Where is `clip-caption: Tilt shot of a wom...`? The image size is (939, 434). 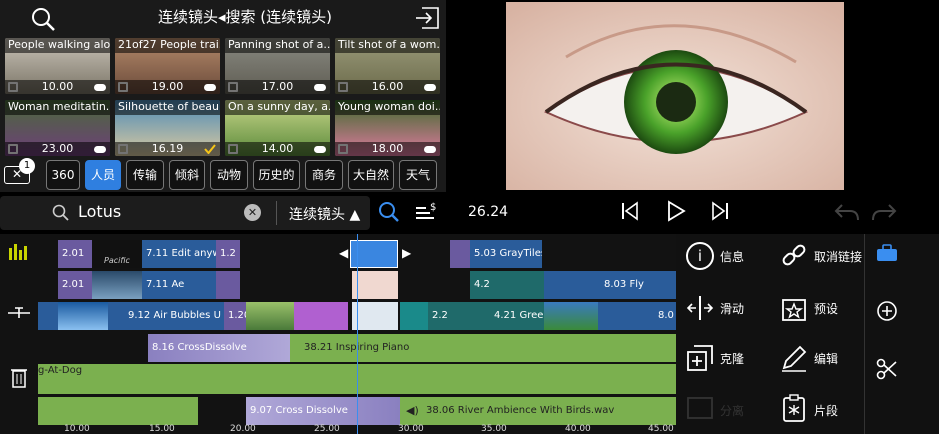
clip-caption: Tilt shot of a wom... is located at coordinates (387, 45).